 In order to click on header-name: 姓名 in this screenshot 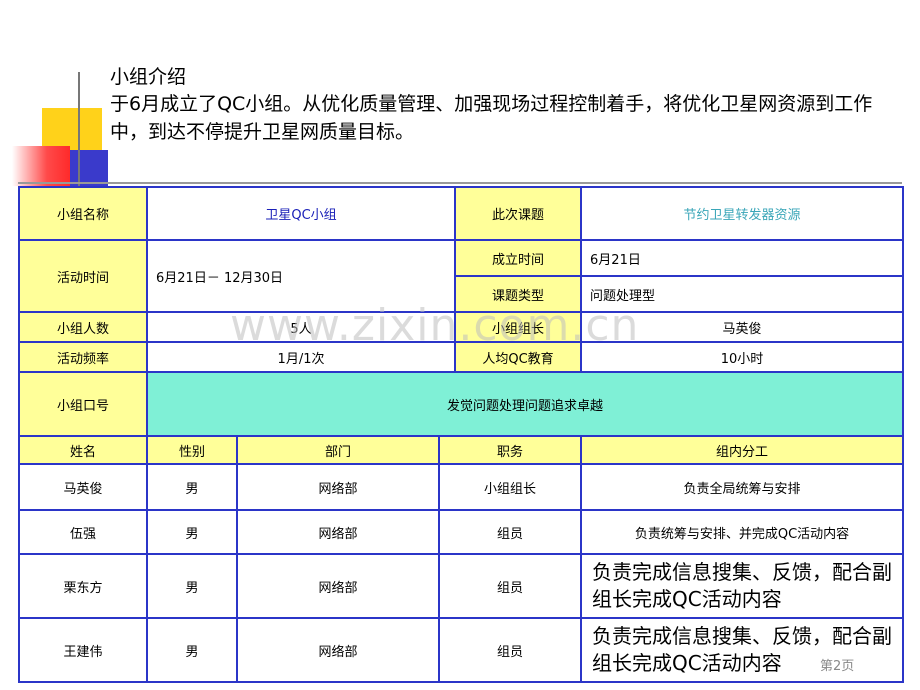, I will do `click(83, 450)`.